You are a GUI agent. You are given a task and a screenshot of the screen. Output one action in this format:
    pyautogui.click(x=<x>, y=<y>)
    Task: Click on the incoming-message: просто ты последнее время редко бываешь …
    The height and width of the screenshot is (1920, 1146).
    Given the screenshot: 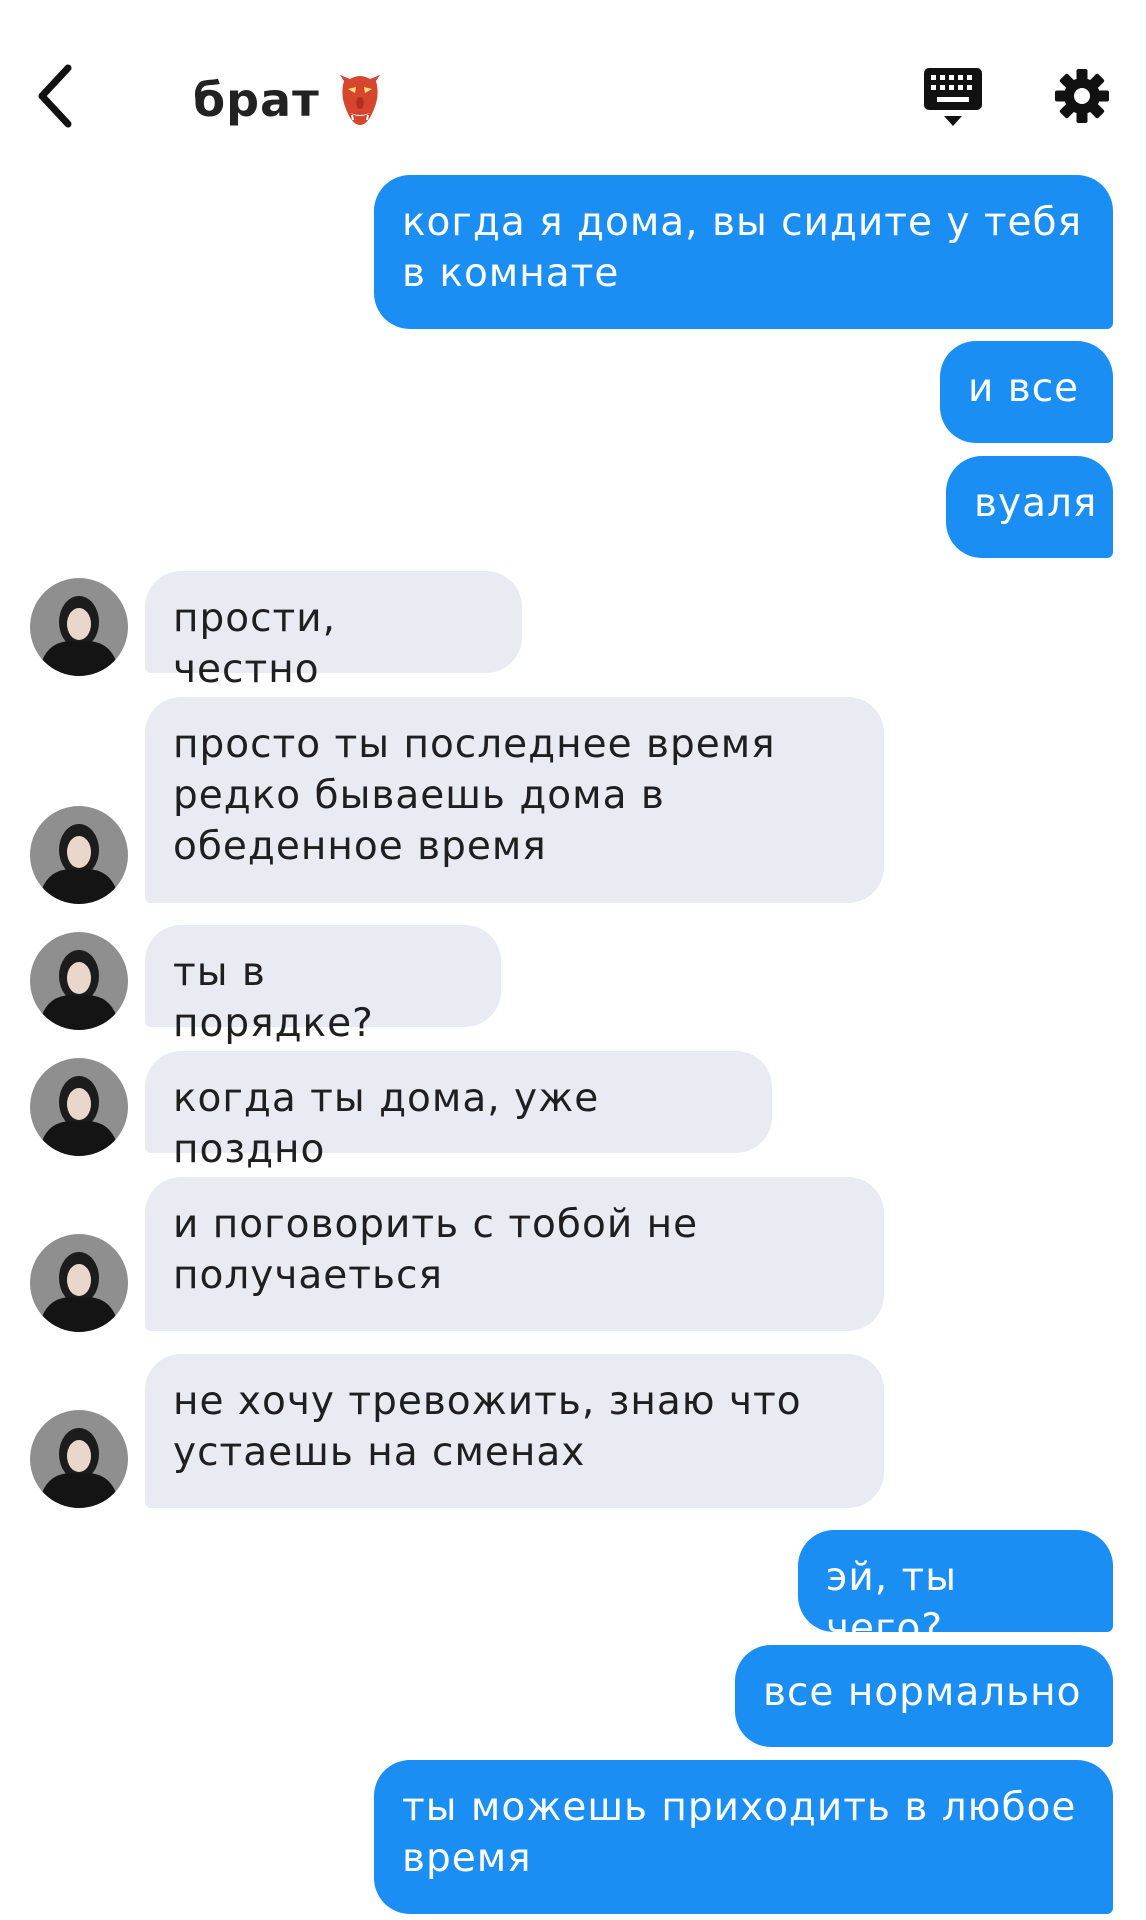 What is the action you would take?
    pyautogui.click(x=514, y=800)
    